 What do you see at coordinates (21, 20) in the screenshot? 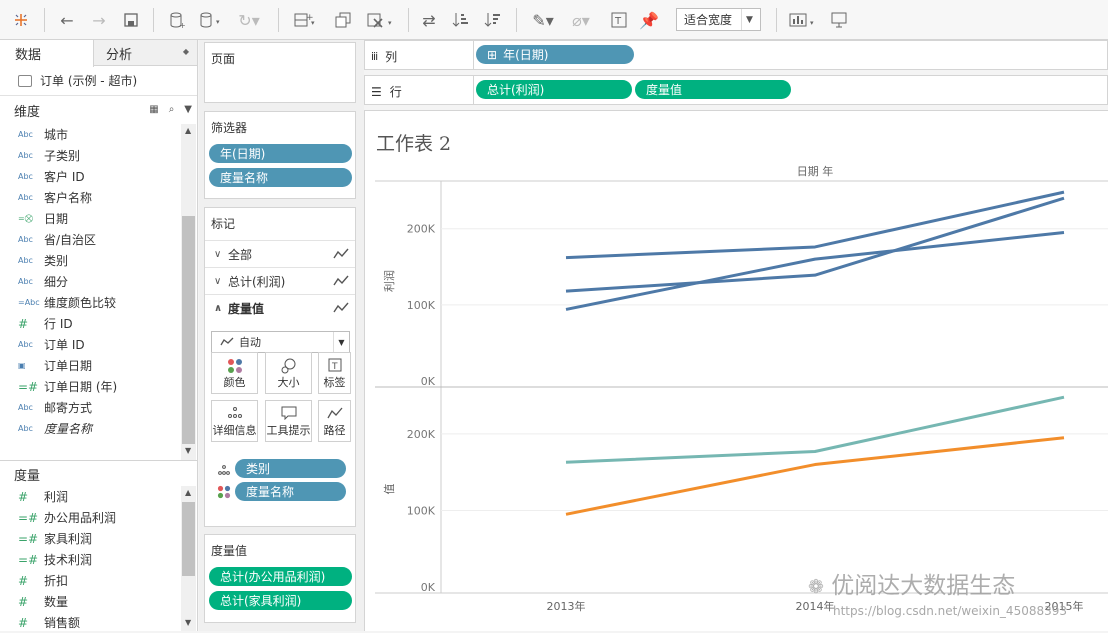
I see `tableau-logo-icon` at bounding box center [21, 20].